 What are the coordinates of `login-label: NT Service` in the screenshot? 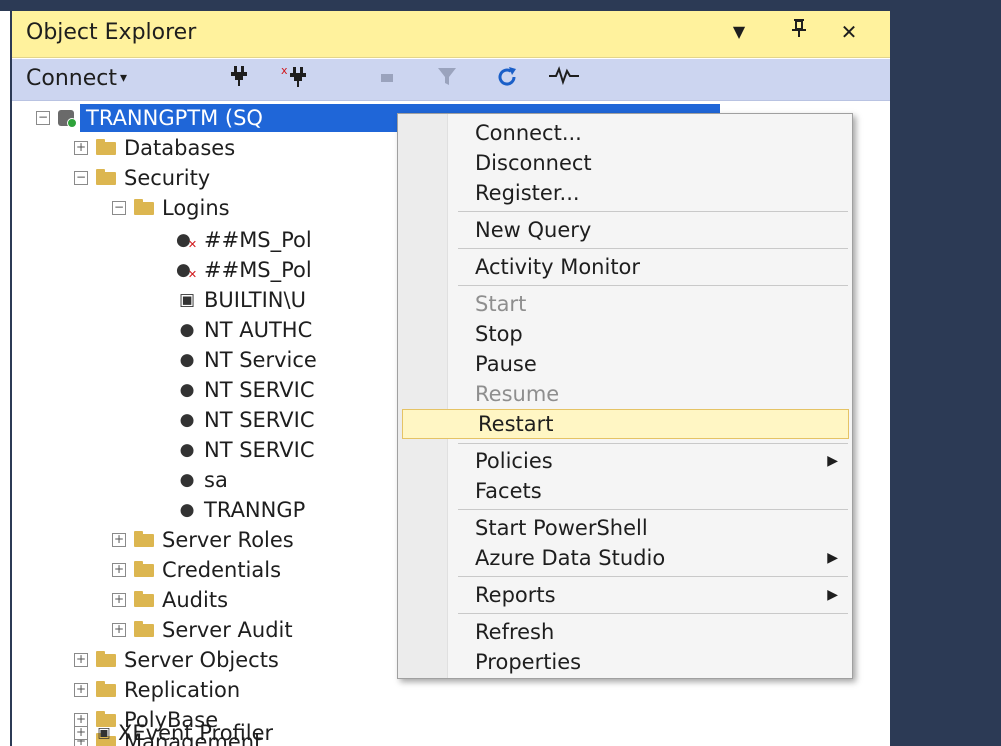 It's located at (260, 360).